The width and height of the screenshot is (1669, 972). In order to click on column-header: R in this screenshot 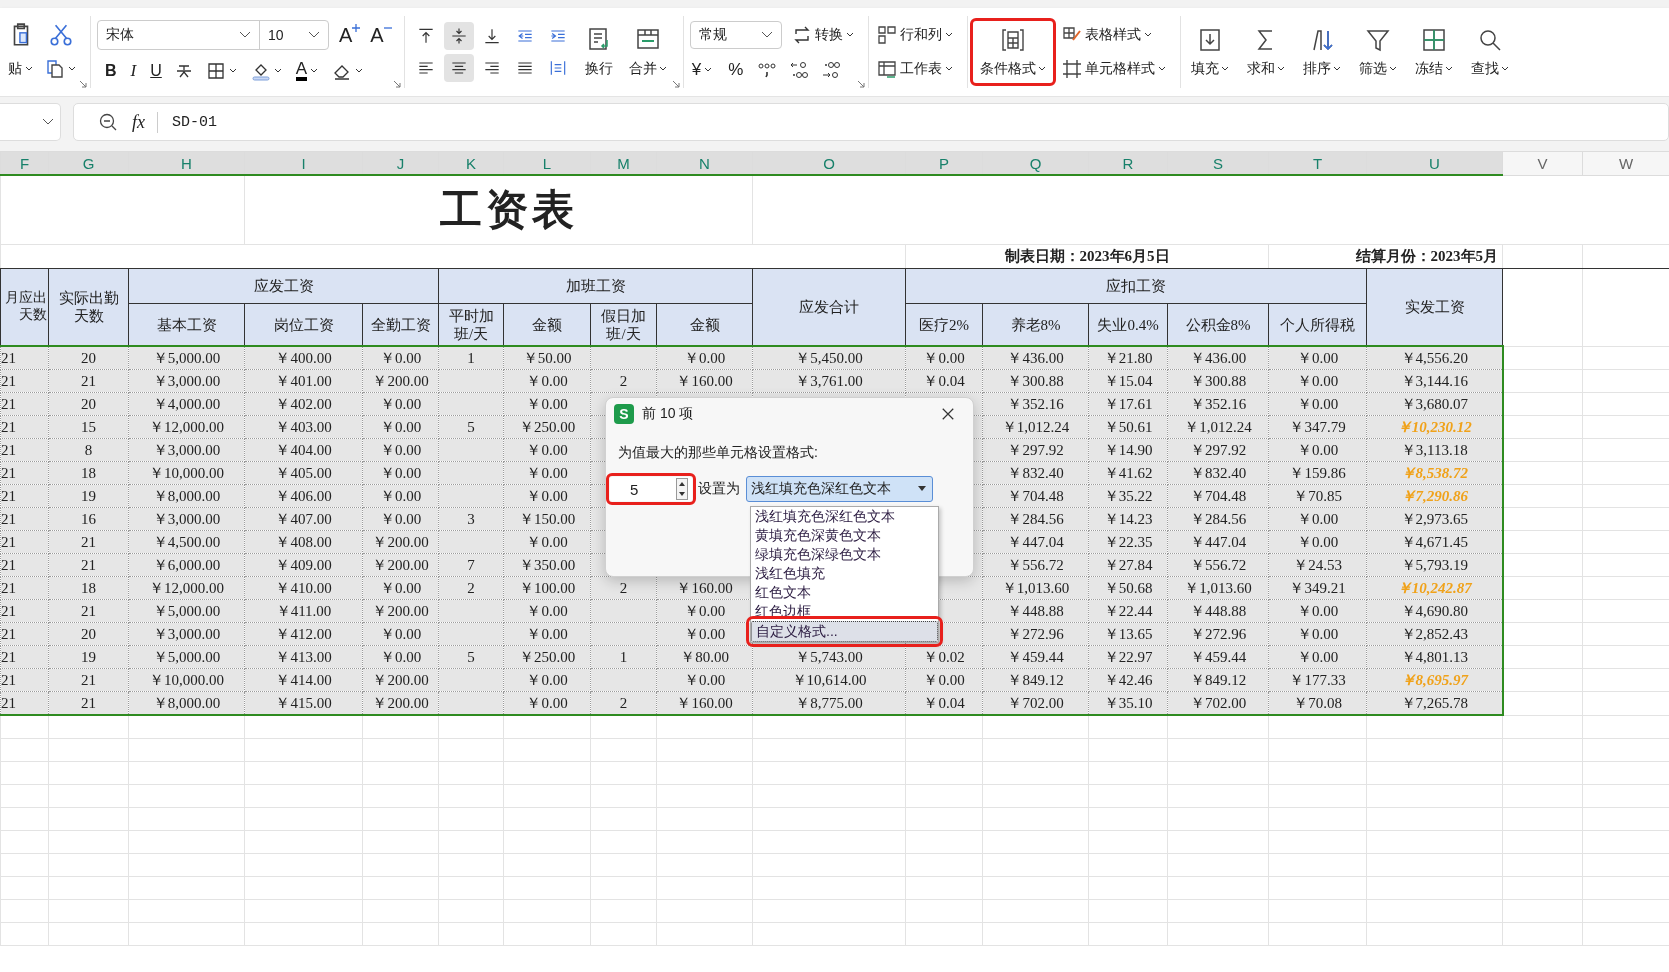, I will do `click(1128, 163)`.